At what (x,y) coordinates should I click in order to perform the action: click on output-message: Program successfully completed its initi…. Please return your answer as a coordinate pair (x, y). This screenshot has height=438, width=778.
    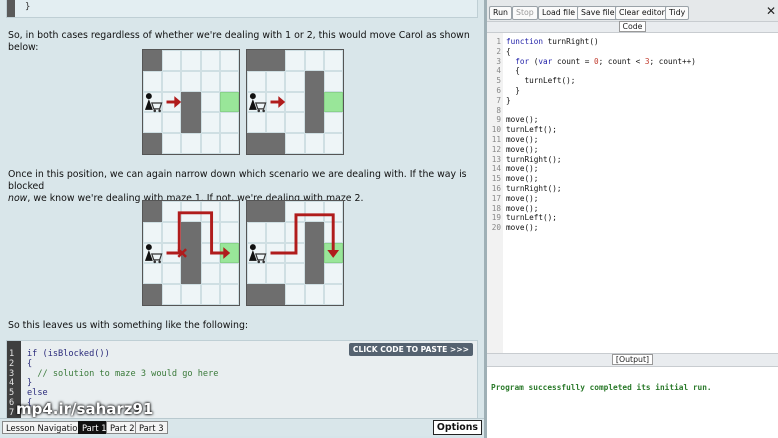
    Looking at the image, I should click on (601, 387).